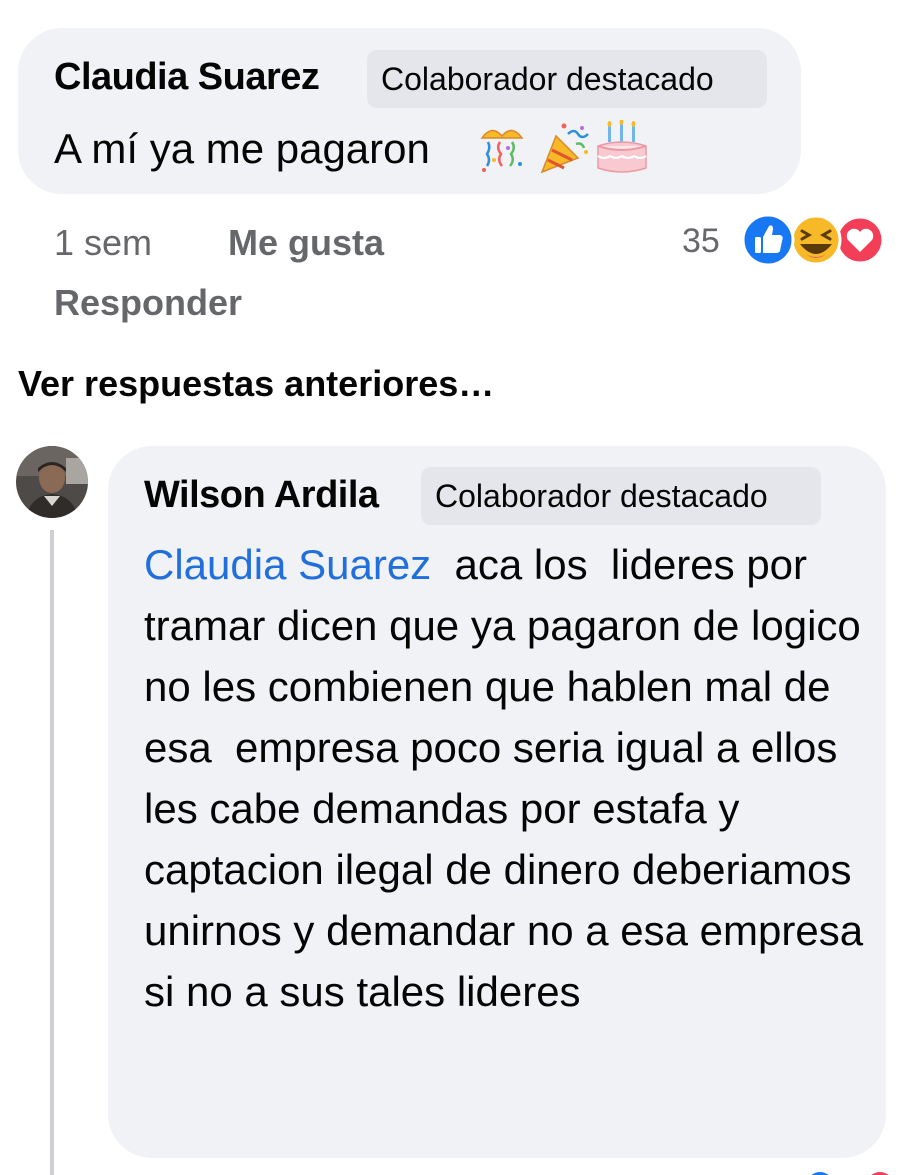  What do you see at coordinates (701, 241) in the screenshot?
I see `reaction-count: 35` at bounding box center [701, 241].